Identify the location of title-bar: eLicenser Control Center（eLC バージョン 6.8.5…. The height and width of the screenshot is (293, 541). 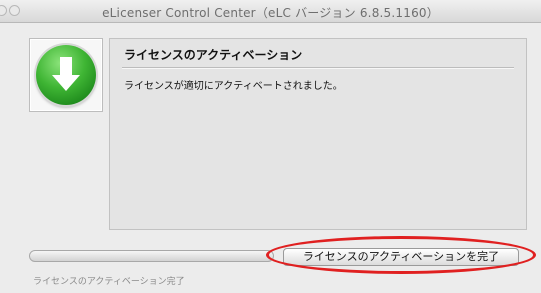
(270, 11).